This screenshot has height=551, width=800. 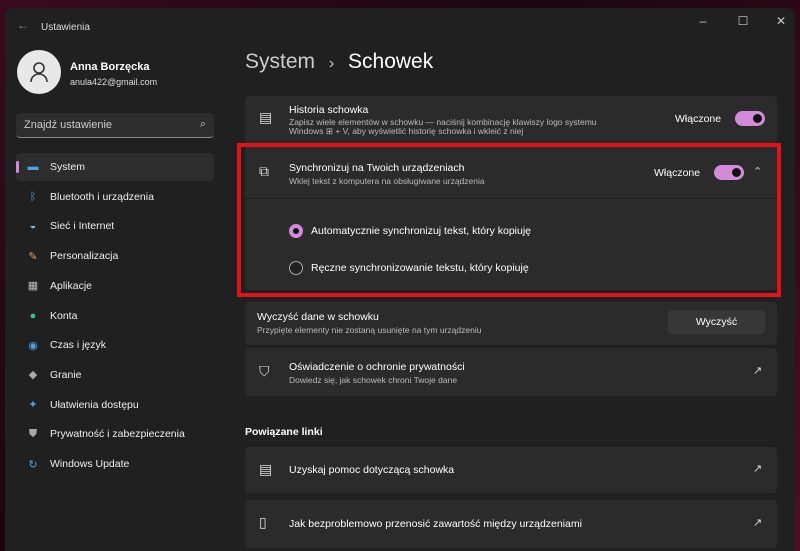 What do you see at coordinates (114, 82) in the screenshot?
I see `user-email: anula422@gmail.com` at bounding box center [114, 82].